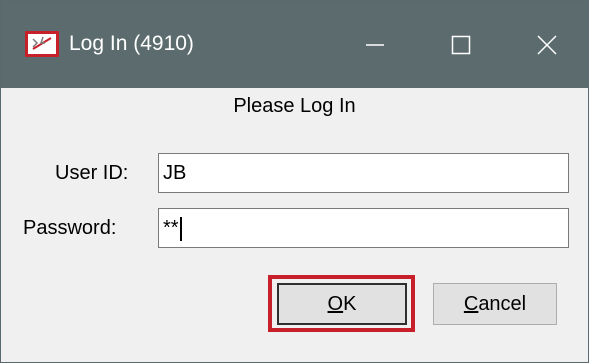 The image size is (589, 363). What do you see at coordinates (180, 228) in the screenshot?
I see `text-caret` at bounding box center [180, 228].